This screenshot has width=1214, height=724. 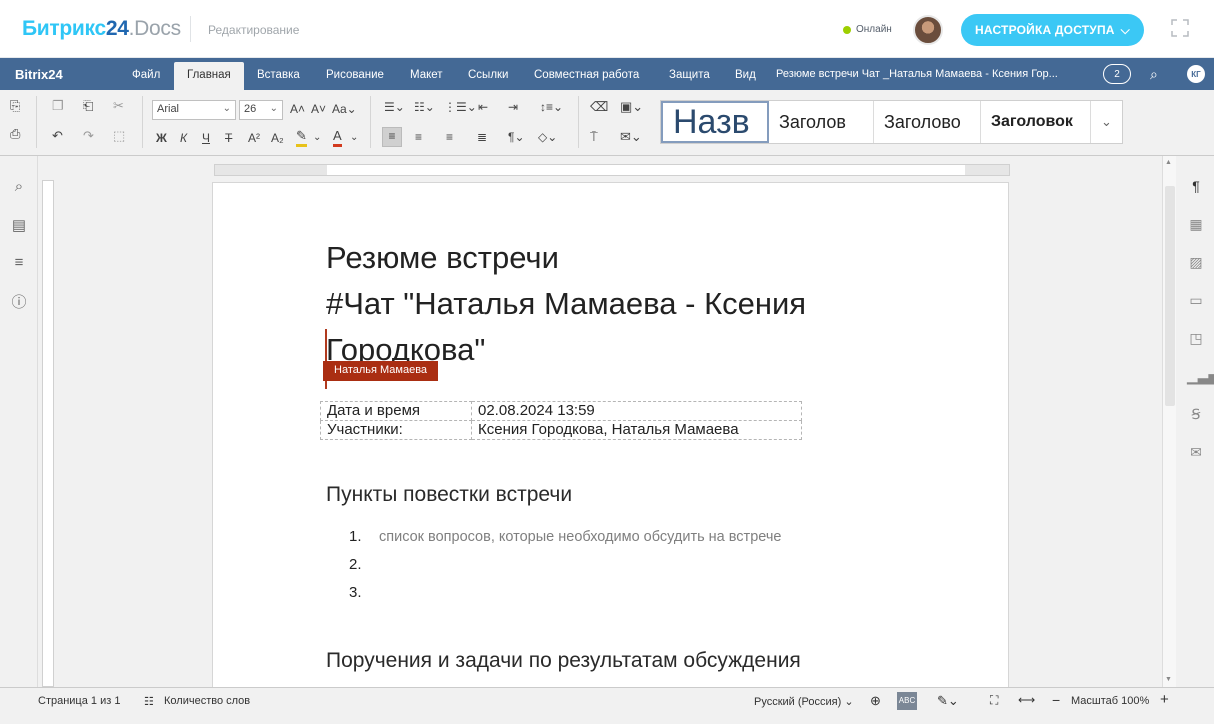 I want to click on tab-file: Файл, so click(x=146, y=75).